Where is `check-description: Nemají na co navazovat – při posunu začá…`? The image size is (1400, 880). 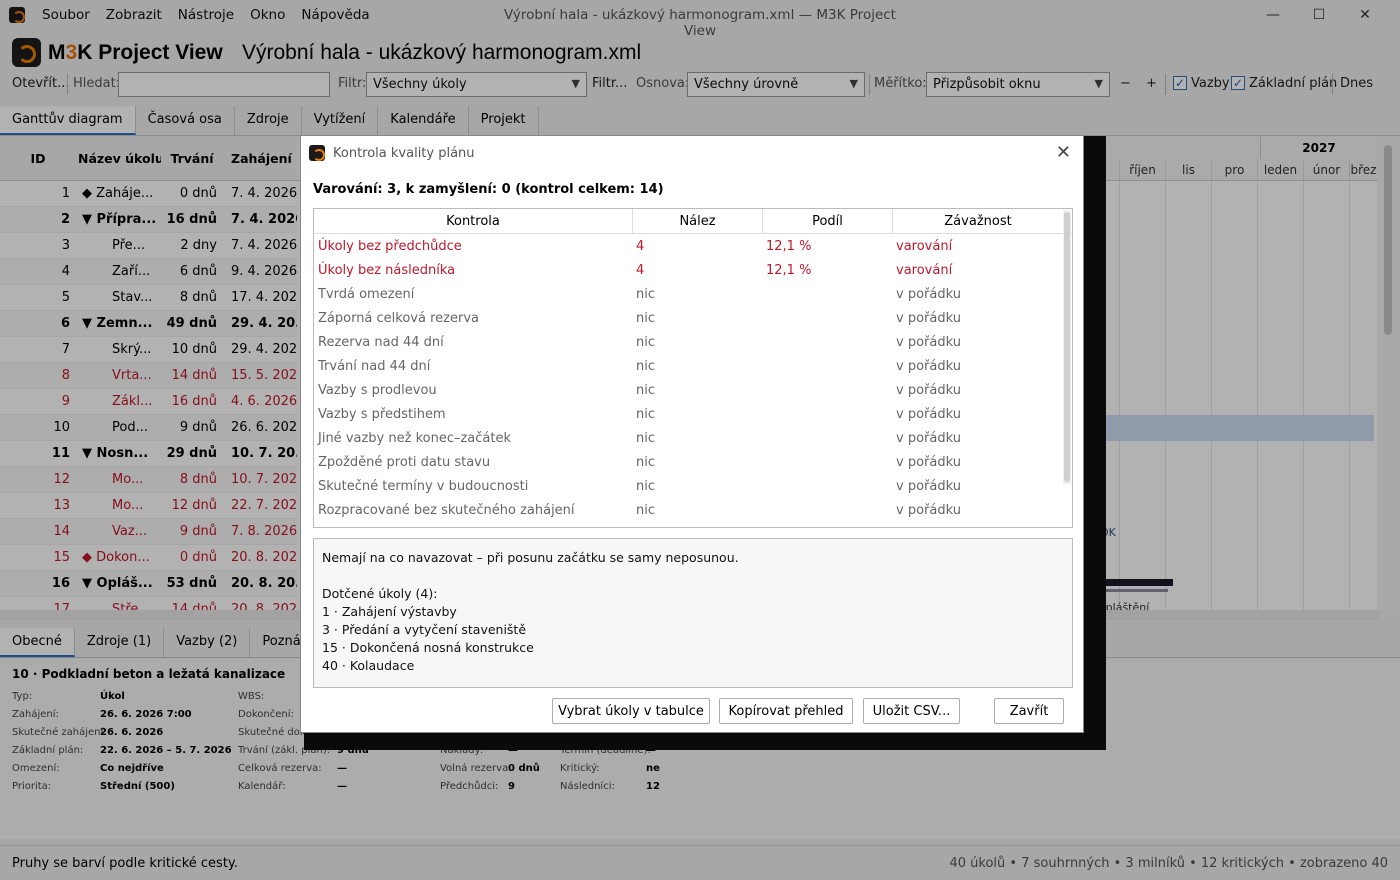 check-description: Nemají na co navazovat – při posunu začá… is located at coordinates (530, 557).